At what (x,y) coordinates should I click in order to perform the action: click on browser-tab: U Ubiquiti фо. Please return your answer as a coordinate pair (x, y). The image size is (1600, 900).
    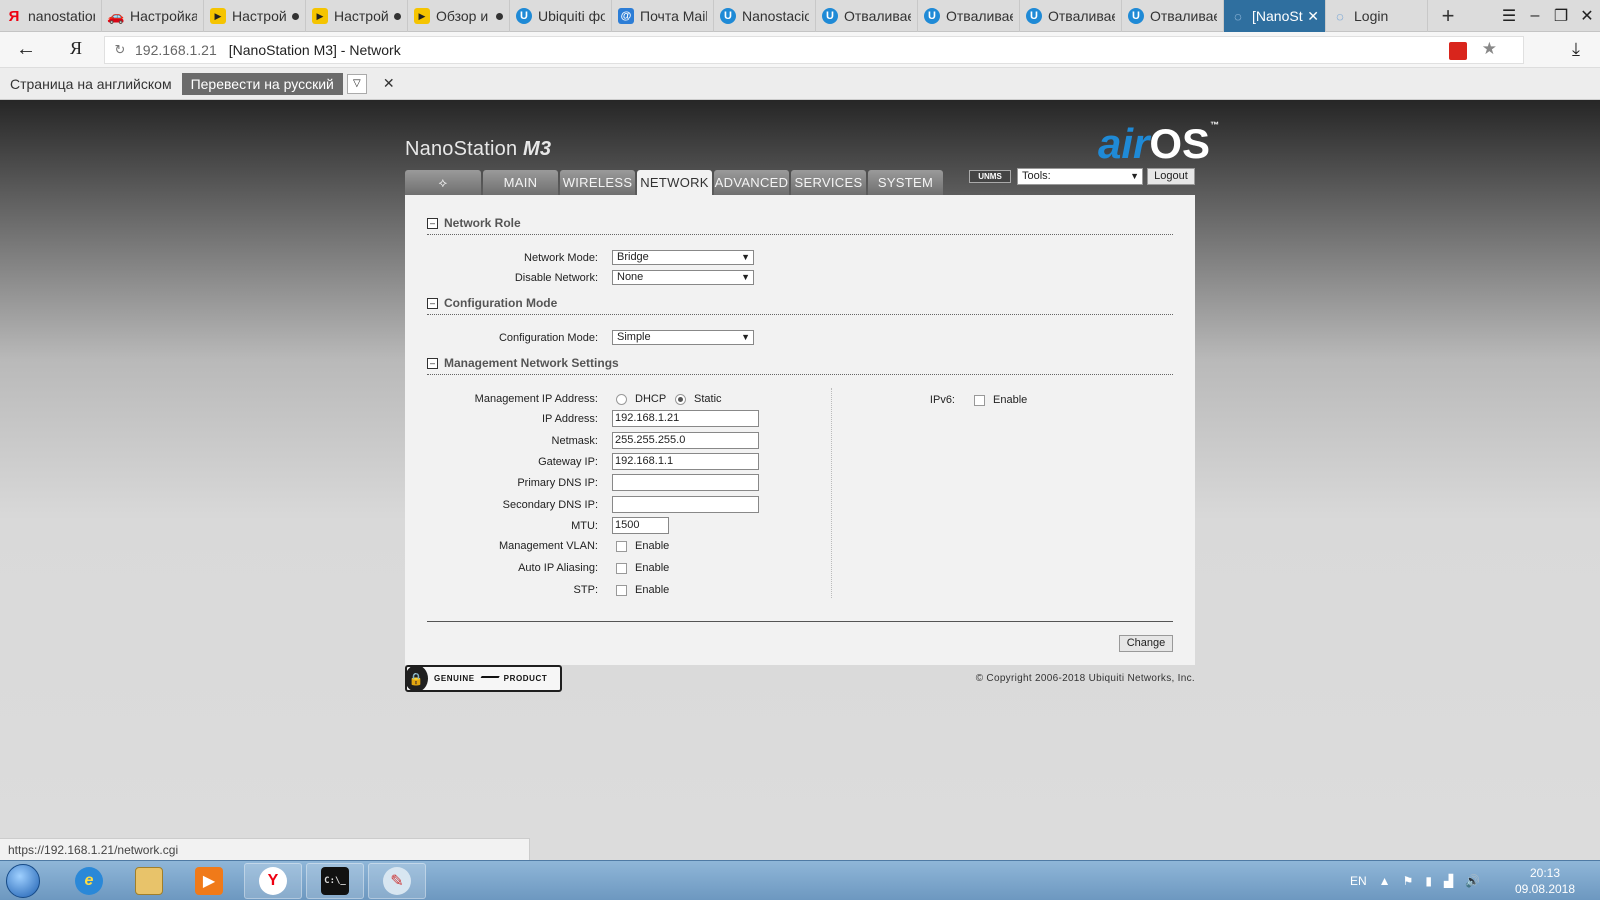
    Looking at the image, I should click on (561, 16).